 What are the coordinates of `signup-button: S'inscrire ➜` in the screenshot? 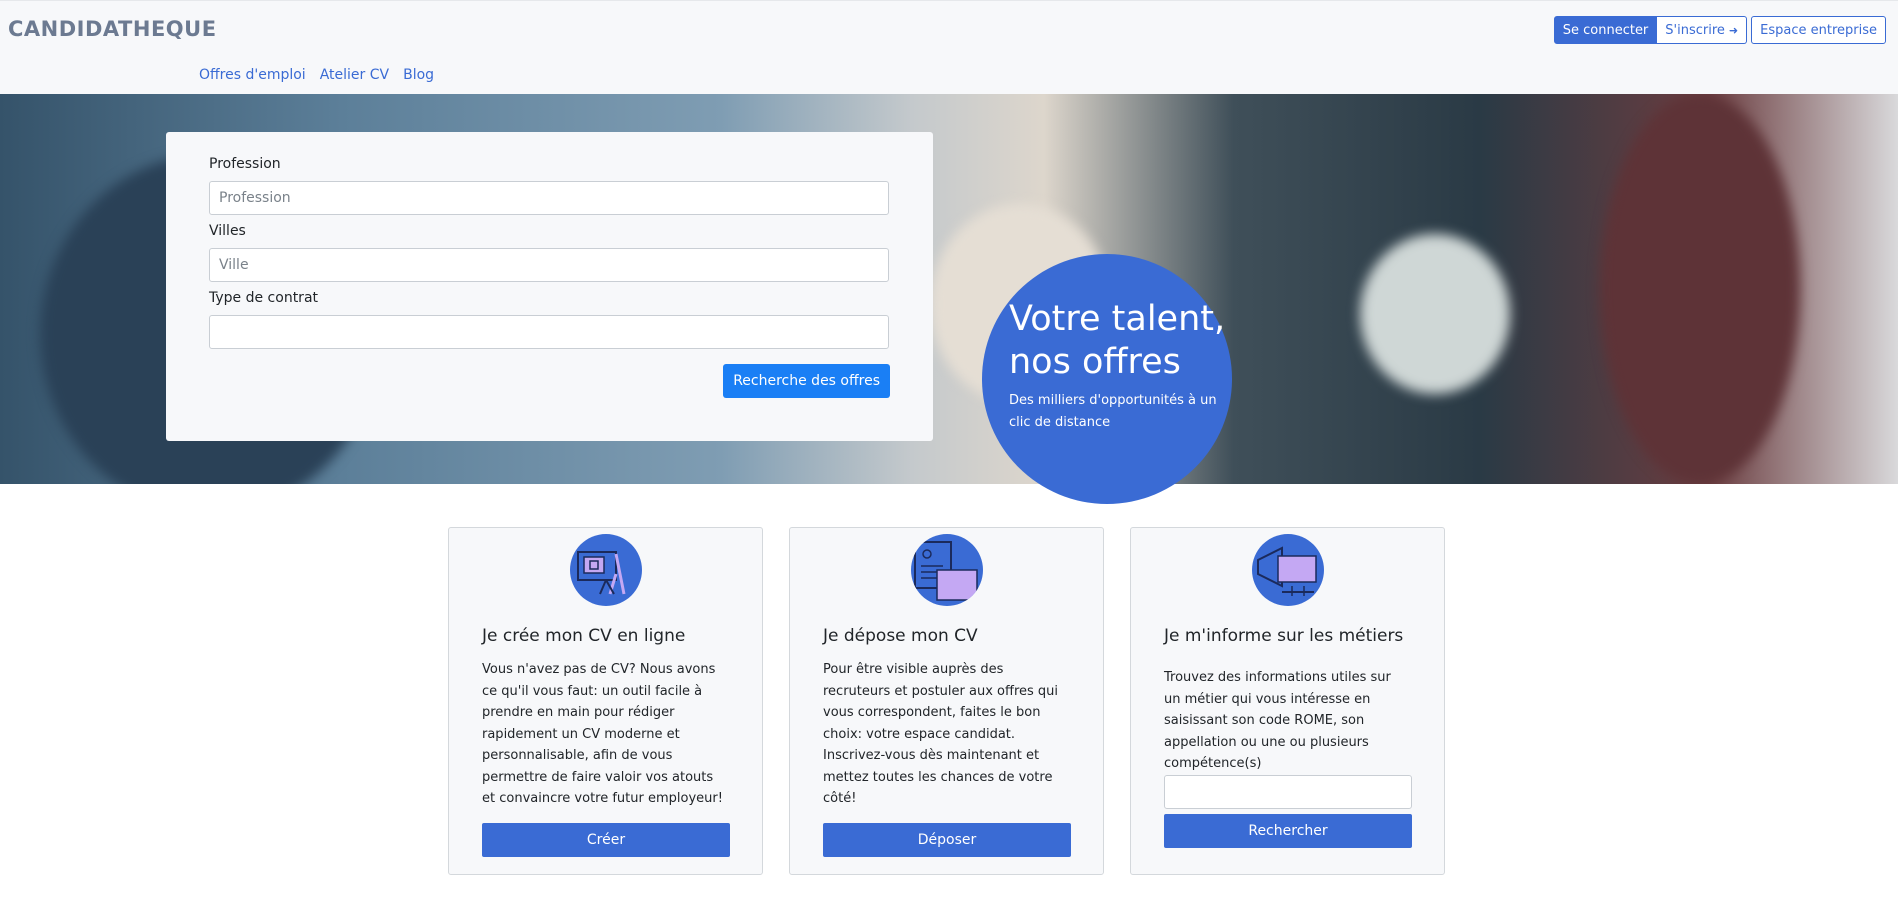 It's located at (1702, 30).